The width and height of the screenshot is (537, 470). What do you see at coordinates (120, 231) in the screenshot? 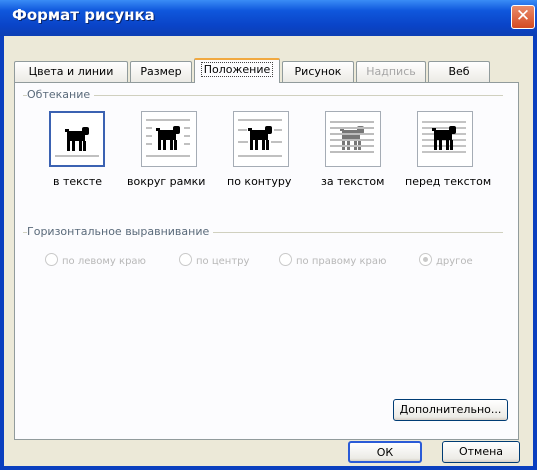
I see `alignment-group-title: Горизонтальное выравнивание` at bounding box center [120, 231].